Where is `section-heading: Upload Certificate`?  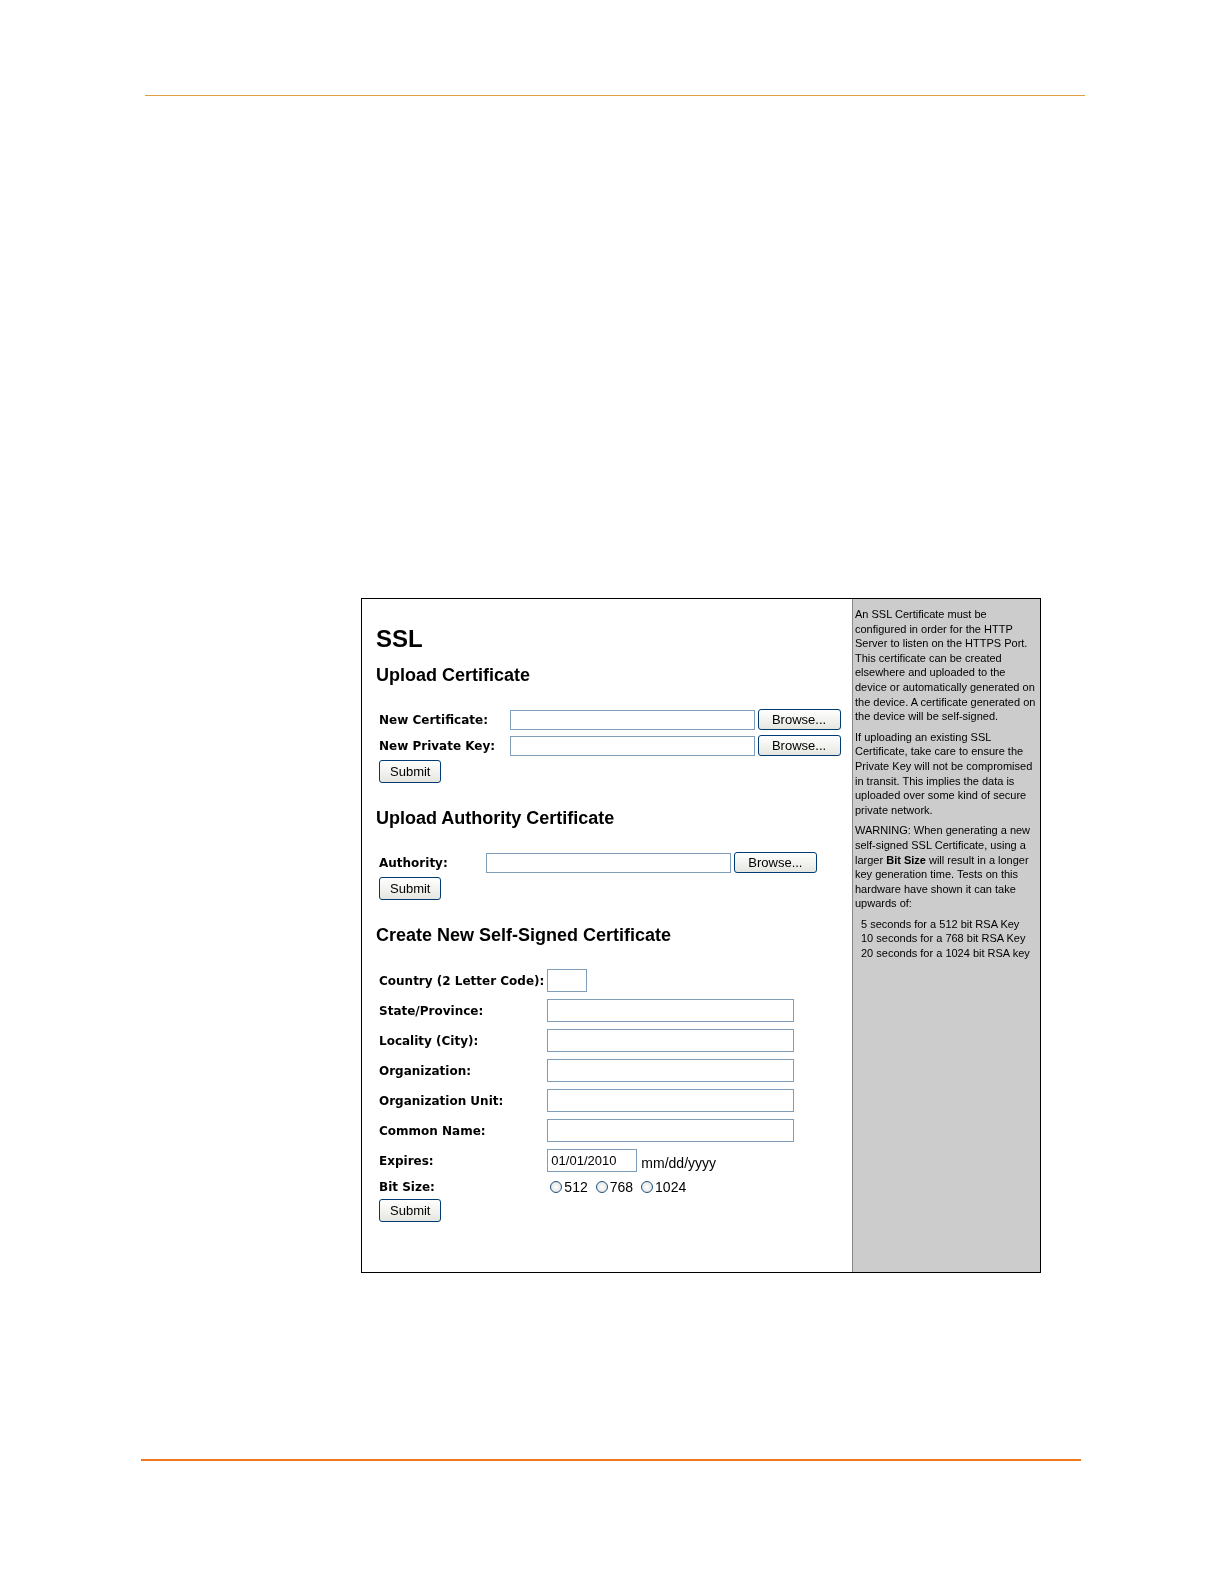 section-heading: Upload Certificate is located at coordinates (454, 675).